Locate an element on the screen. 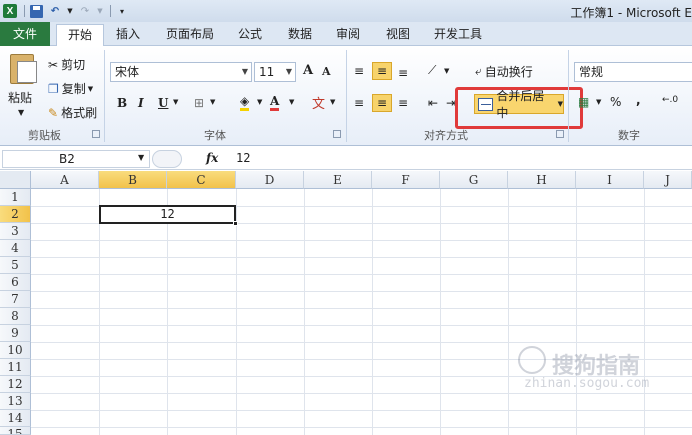 The image size is (692, 435). cut-button: ✂ 剪切 is located at coordinates (66, 64).